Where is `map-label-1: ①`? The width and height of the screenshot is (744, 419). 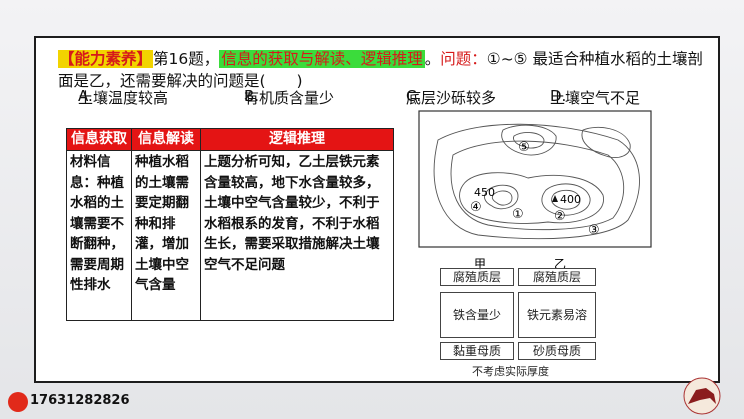
map-label-1: ① is located at coordinates (518, 214).